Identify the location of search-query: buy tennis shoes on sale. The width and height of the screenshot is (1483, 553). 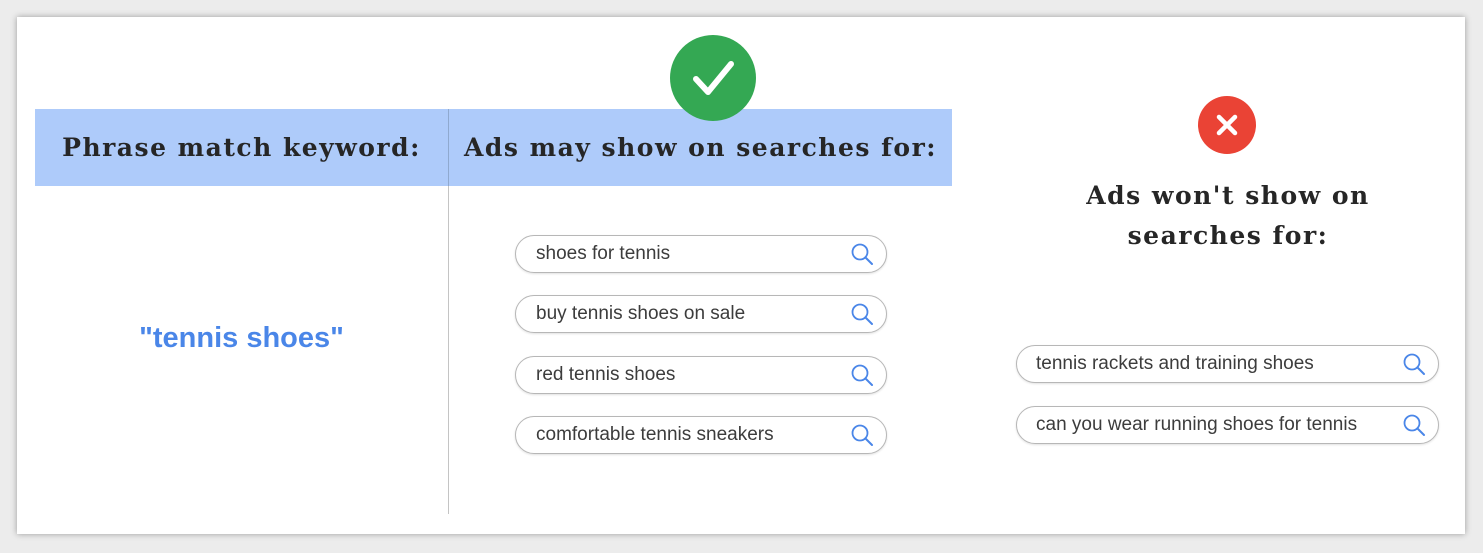
(641, 313).